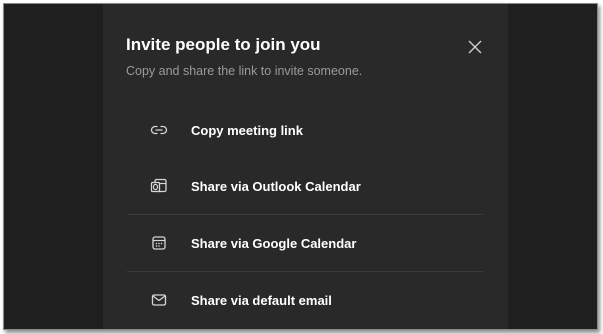  Describe the element at coordinates (159, 130) in the screenshot. I see `link-icon` at that location.